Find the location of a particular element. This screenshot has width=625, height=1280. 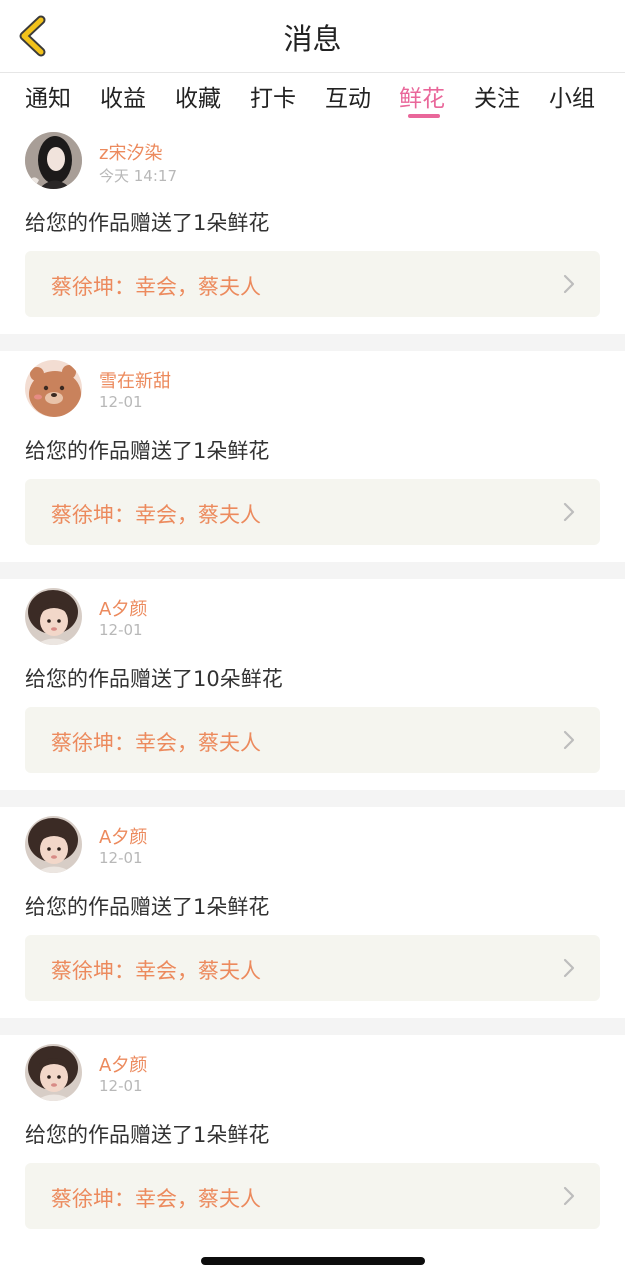

header-bar: 消息 is located at coordinates (312, 36).